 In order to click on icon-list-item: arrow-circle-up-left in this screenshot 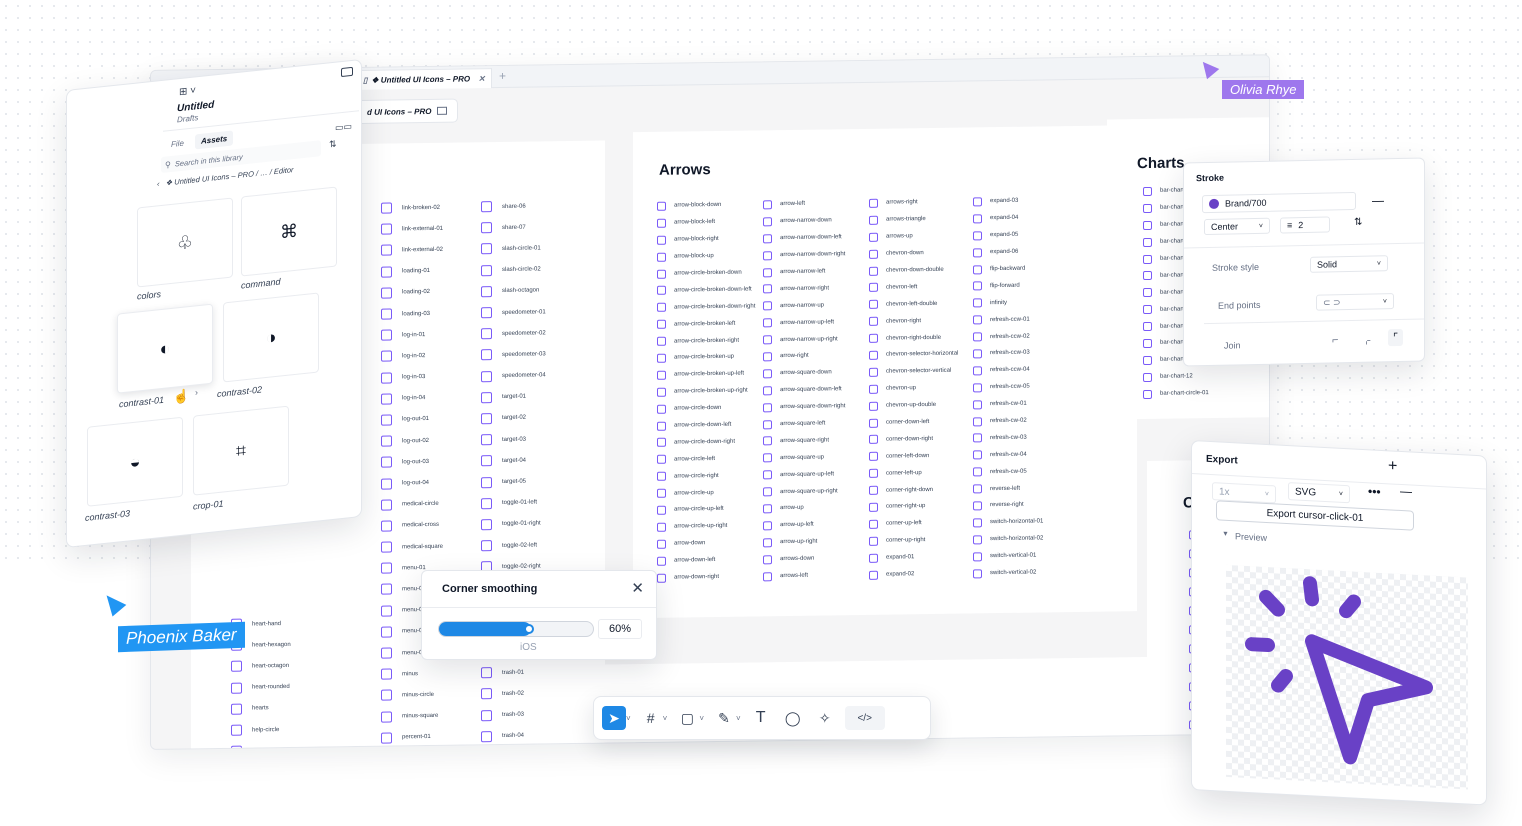, I will do `click(706, 509)`.